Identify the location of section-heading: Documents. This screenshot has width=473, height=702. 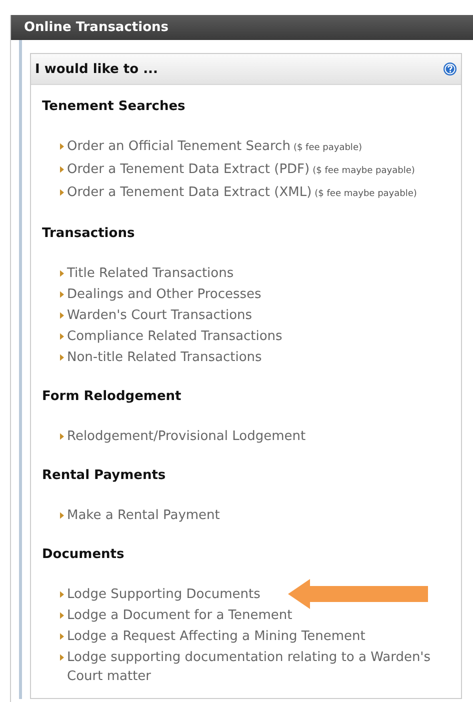
(83, 554).